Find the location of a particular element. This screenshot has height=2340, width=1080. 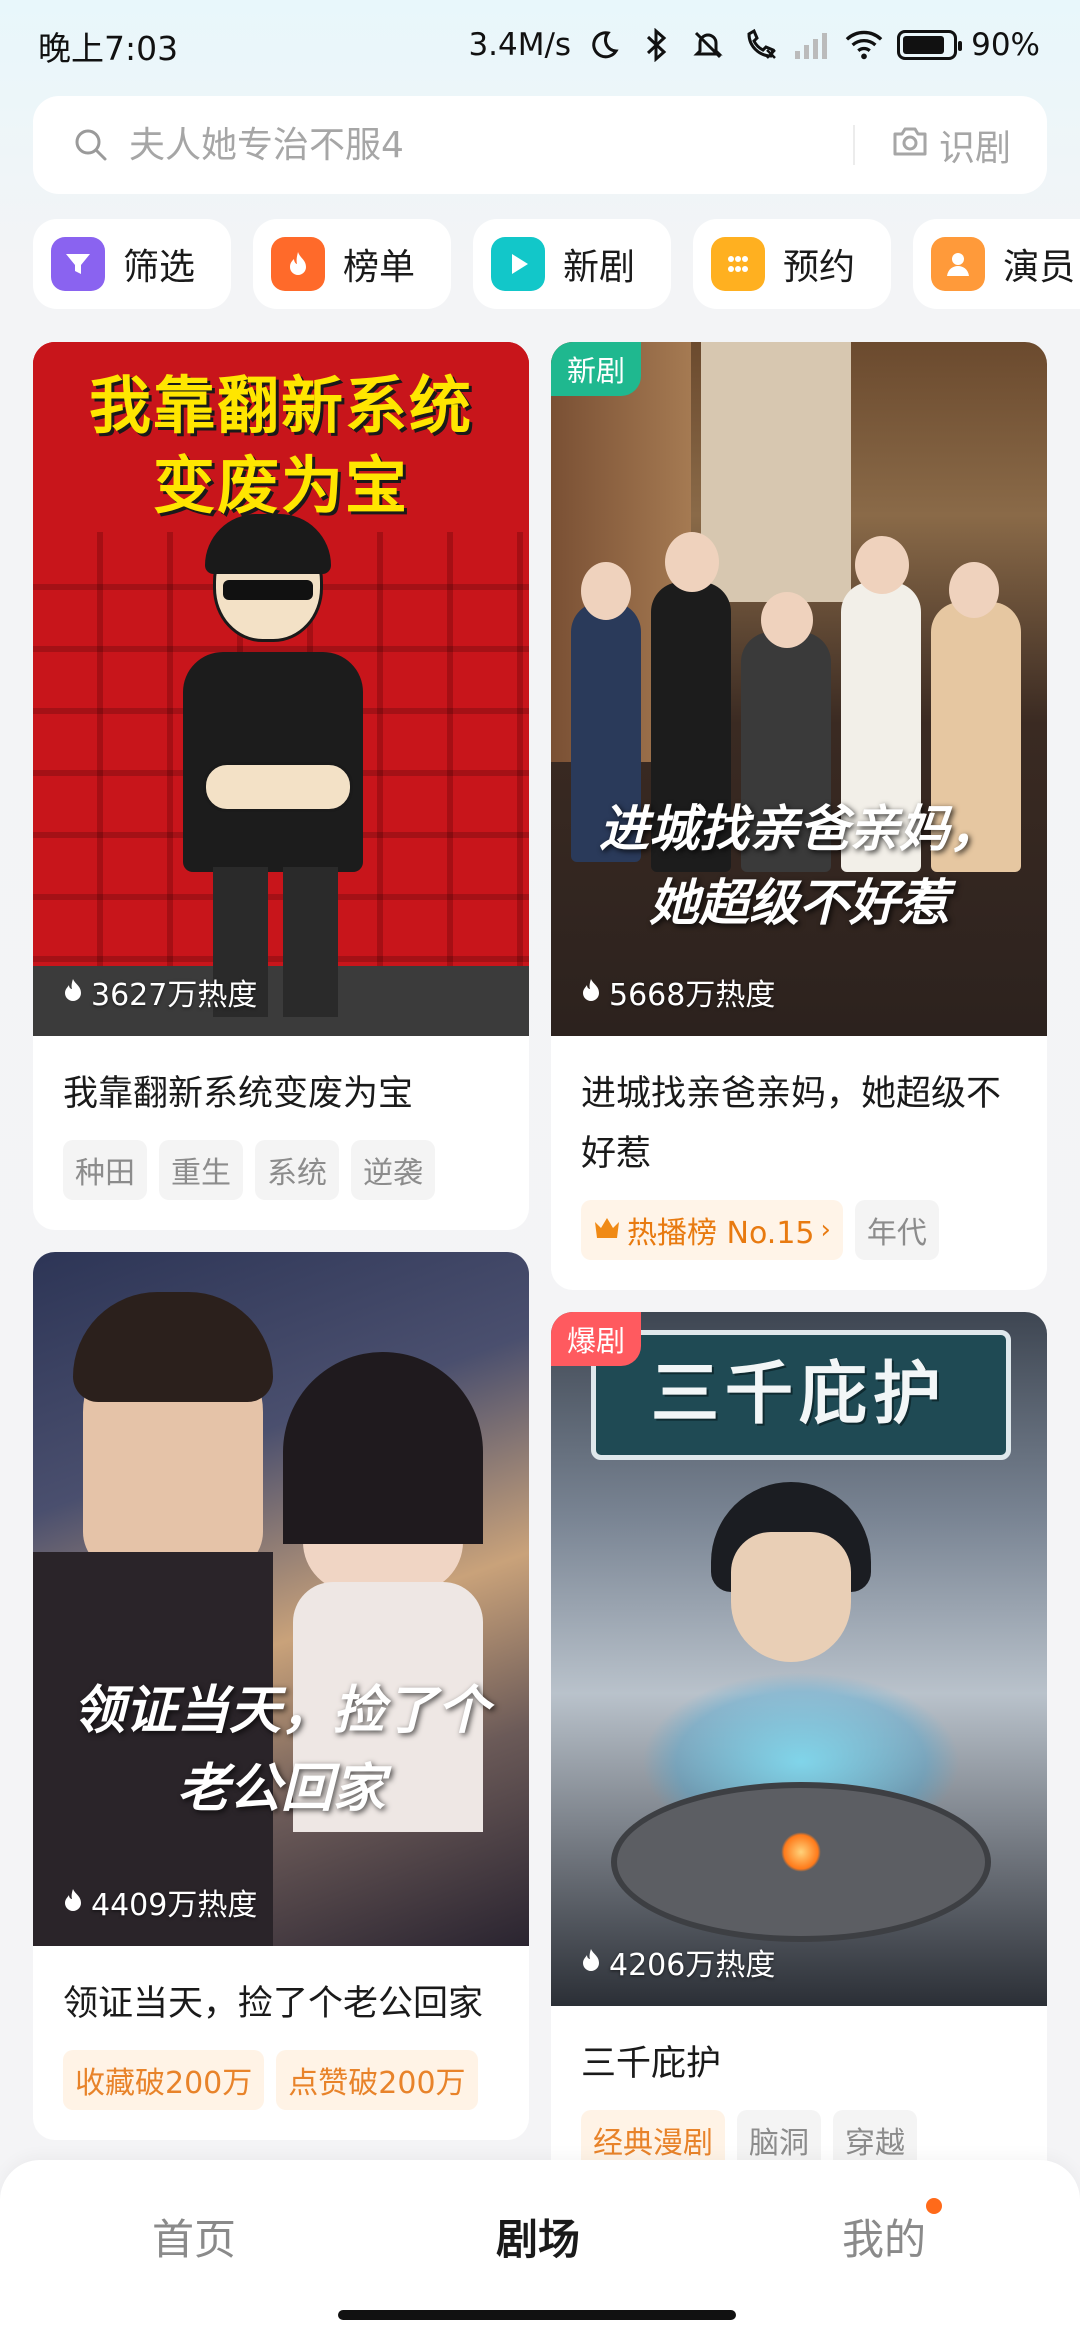

bluetooth-icon is located at coordinates (656, 45).